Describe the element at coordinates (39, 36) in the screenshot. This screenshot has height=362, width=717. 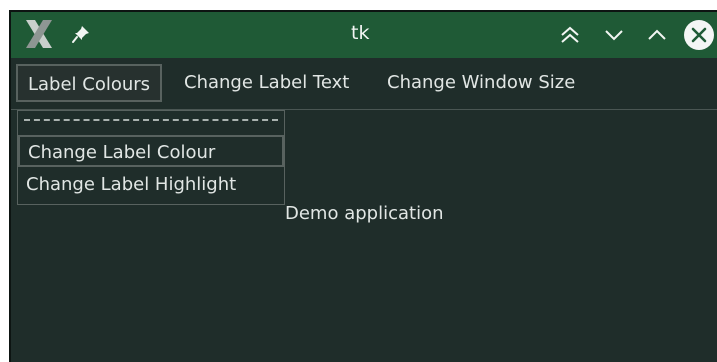
I see `x-logo-icon` at that location.